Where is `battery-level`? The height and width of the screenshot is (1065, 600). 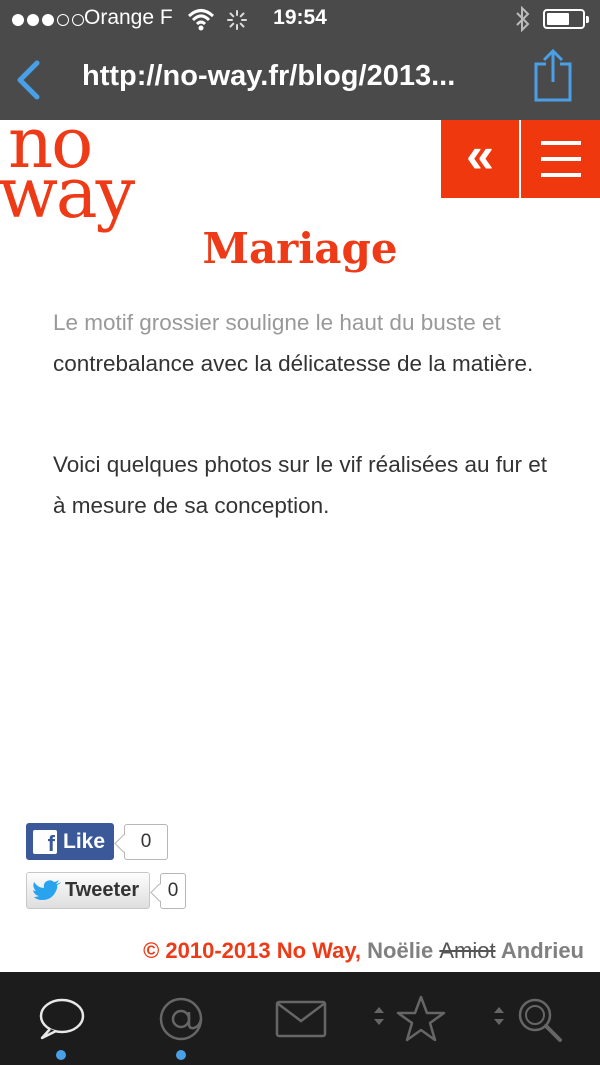 battery-level is located at coordinates (558, 19).